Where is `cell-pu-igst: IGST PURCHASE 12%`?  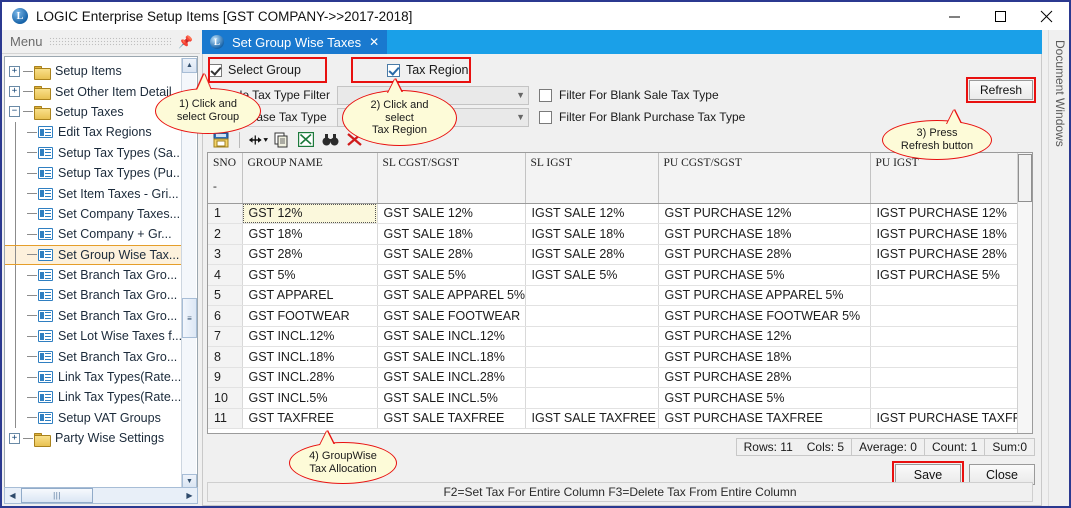
cell-pu-igst: IGST PURCHASE 12% is located at coordinates (951, 213).